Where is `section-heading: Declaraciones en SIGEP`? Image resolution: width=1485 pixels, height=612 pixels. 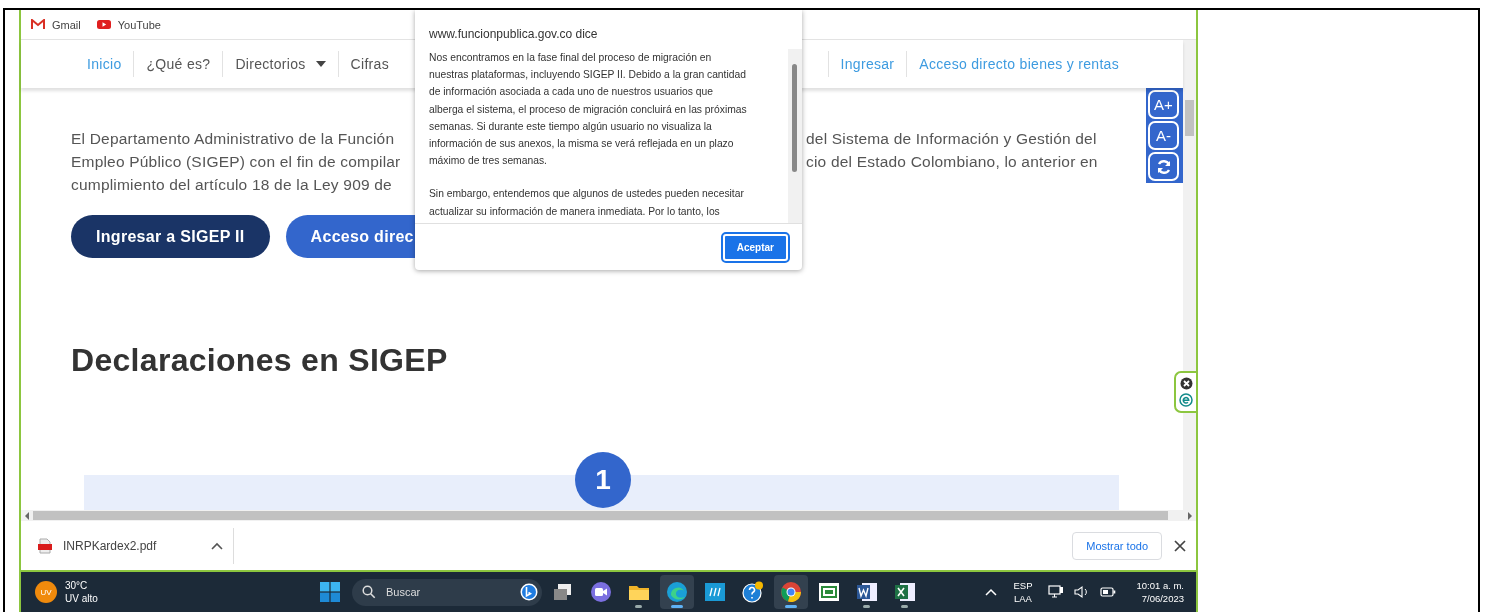
section-heading: Declaraciones en SIGEP is located at coordinates (260, 360).